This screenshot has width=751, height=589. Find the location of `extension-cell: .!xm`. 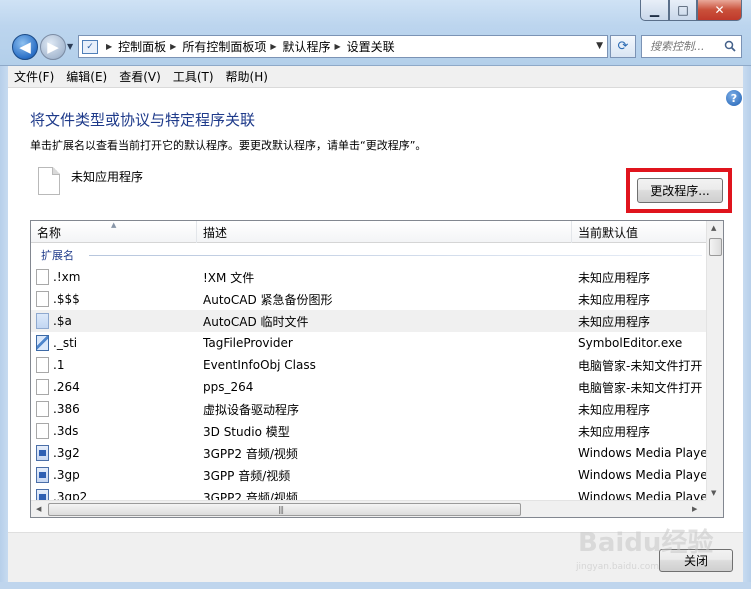

extension-cell: .!xm is located at coordinates (67, 277).